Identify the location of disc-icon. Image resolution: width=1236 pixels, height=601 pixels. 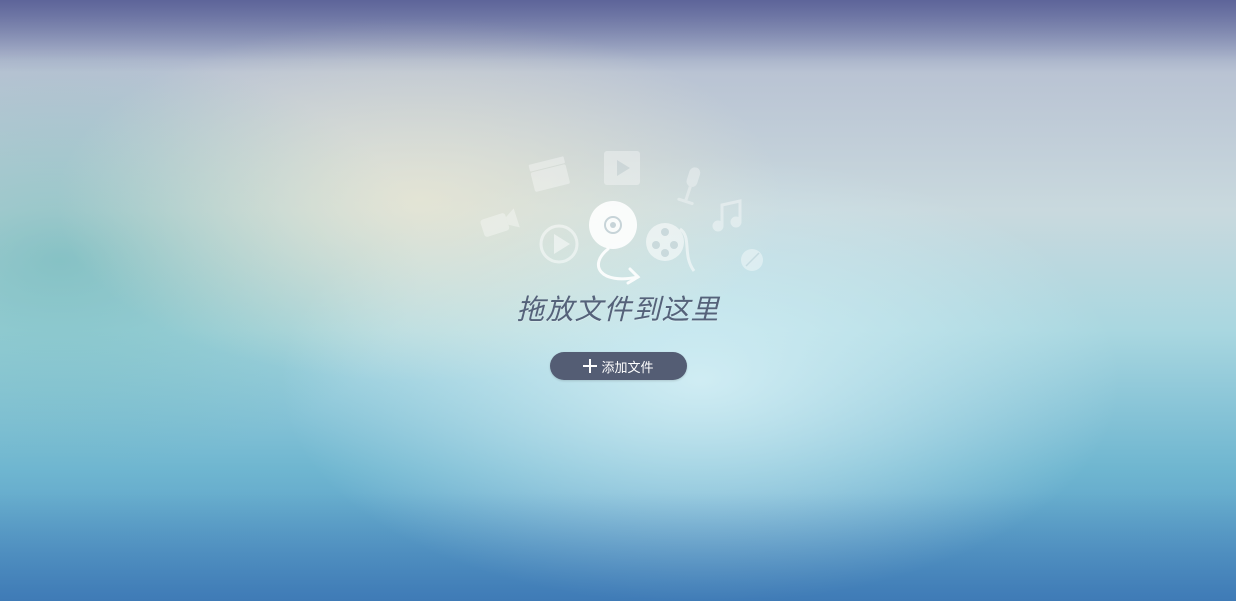
(613, 225).